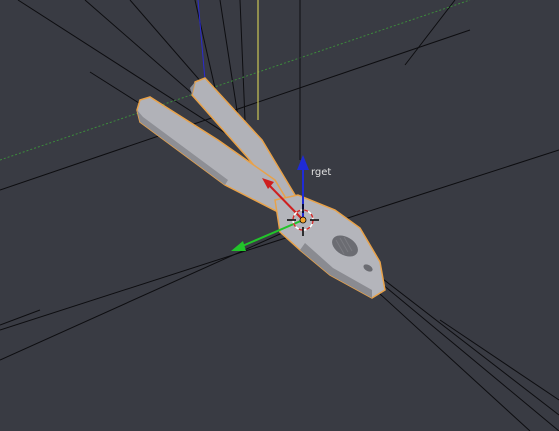 The image size is (559, 431). What do you see at coordinates (238, 246) in the screenshot?
I see `manipulator-y-arrow` at bounding box center [238, 246].